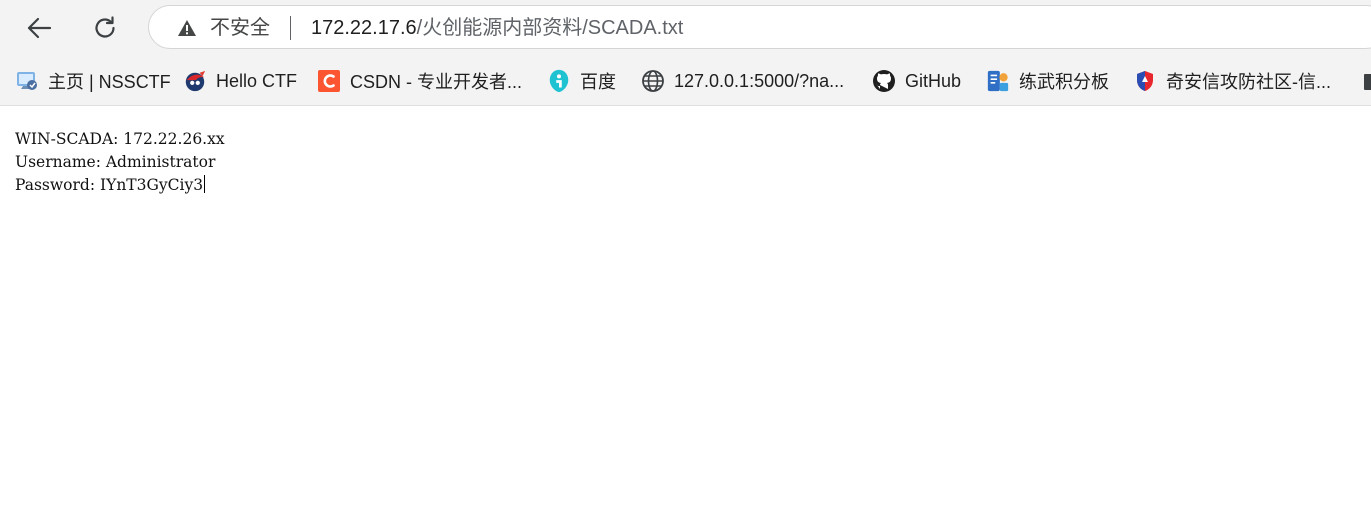 Image resolution: width=1371 pixels, height=528 pixels. I want to click on scoreboard-icon, so click(998, 81).